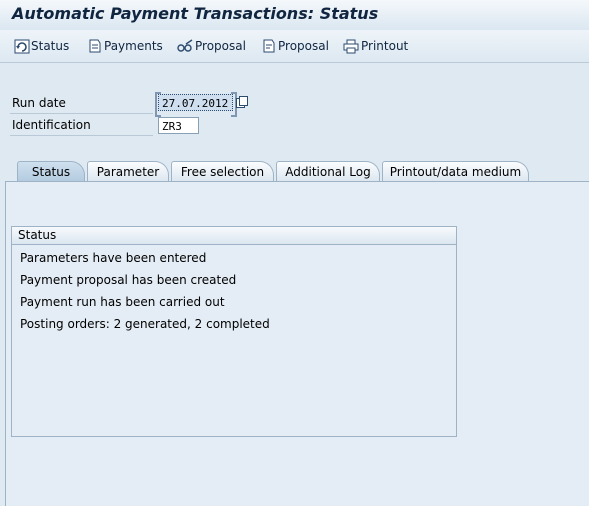 The width and height of the screenshot is (589, 506). What do you see at coordinates (328, 171) in the screenshot?
I see `tab-additional-log: Additional Log` at bounding box center [328, 171].